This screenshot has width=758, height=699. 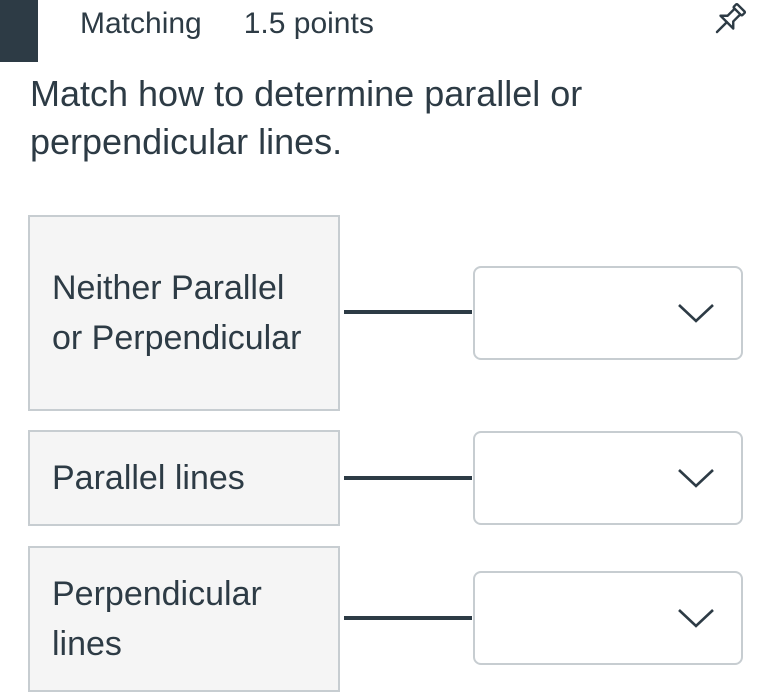 I want to click on answer-label: Perpendicular lines, so click(x=184, y=619).